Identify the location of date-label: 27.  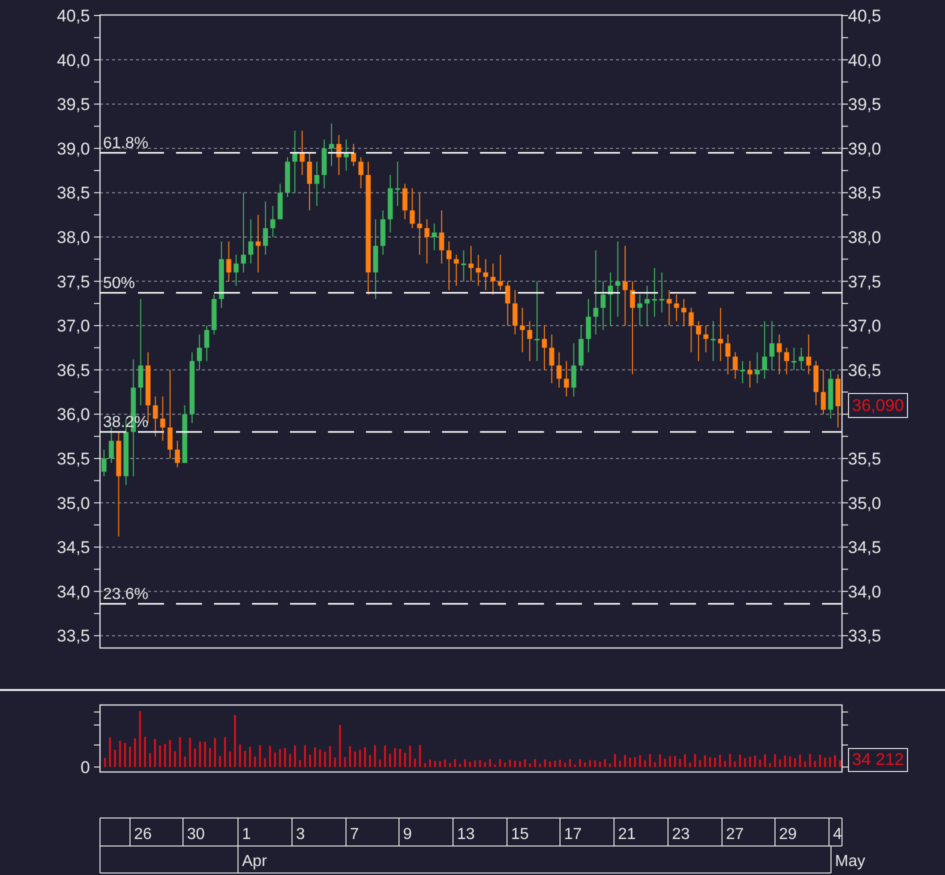
(735, 834).